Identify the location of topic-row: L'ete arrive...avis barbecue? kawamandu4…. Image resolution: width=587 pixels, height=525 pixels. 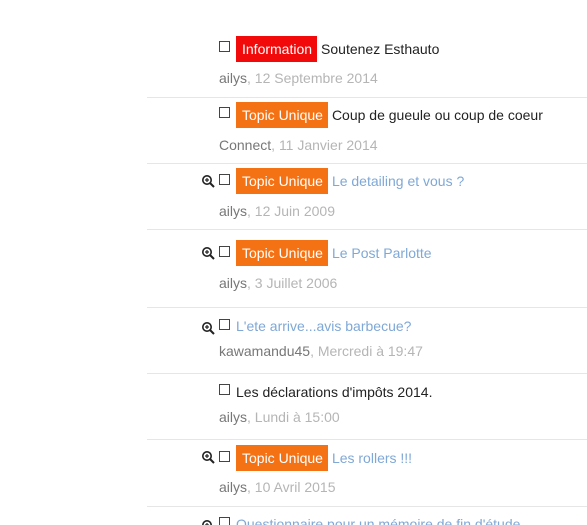
(293, 340).